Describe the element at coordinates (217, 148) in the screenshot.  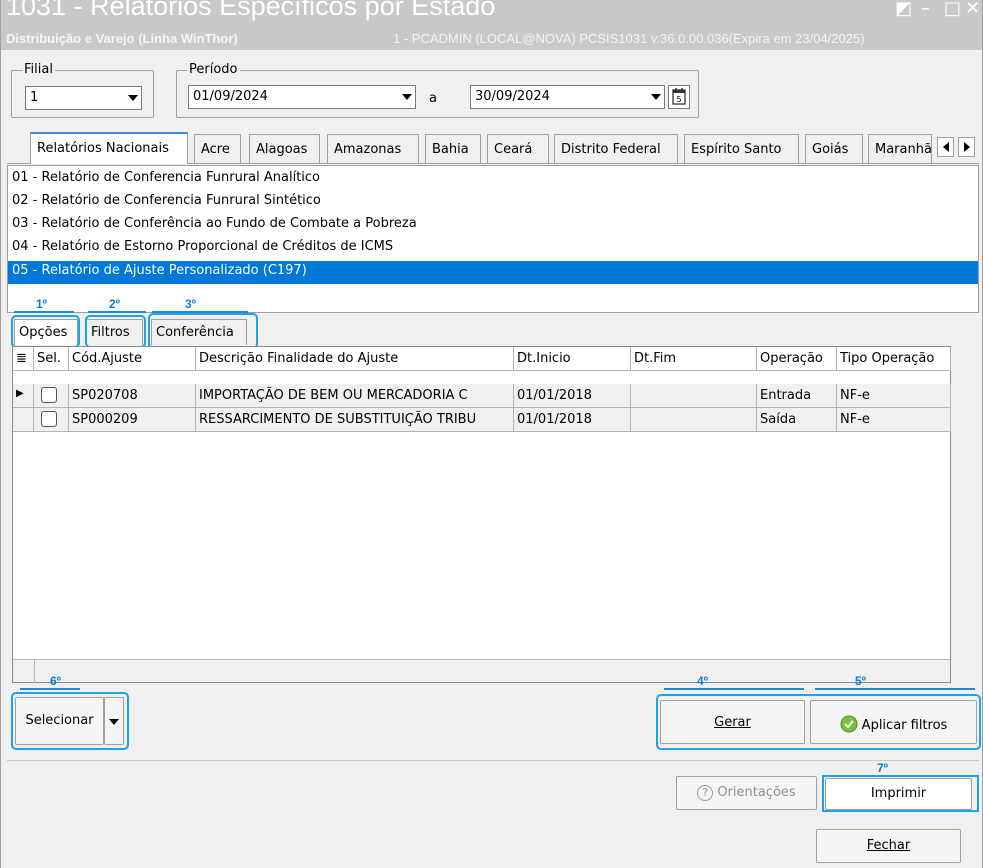
I see `tab-acre: Acre` at that location.